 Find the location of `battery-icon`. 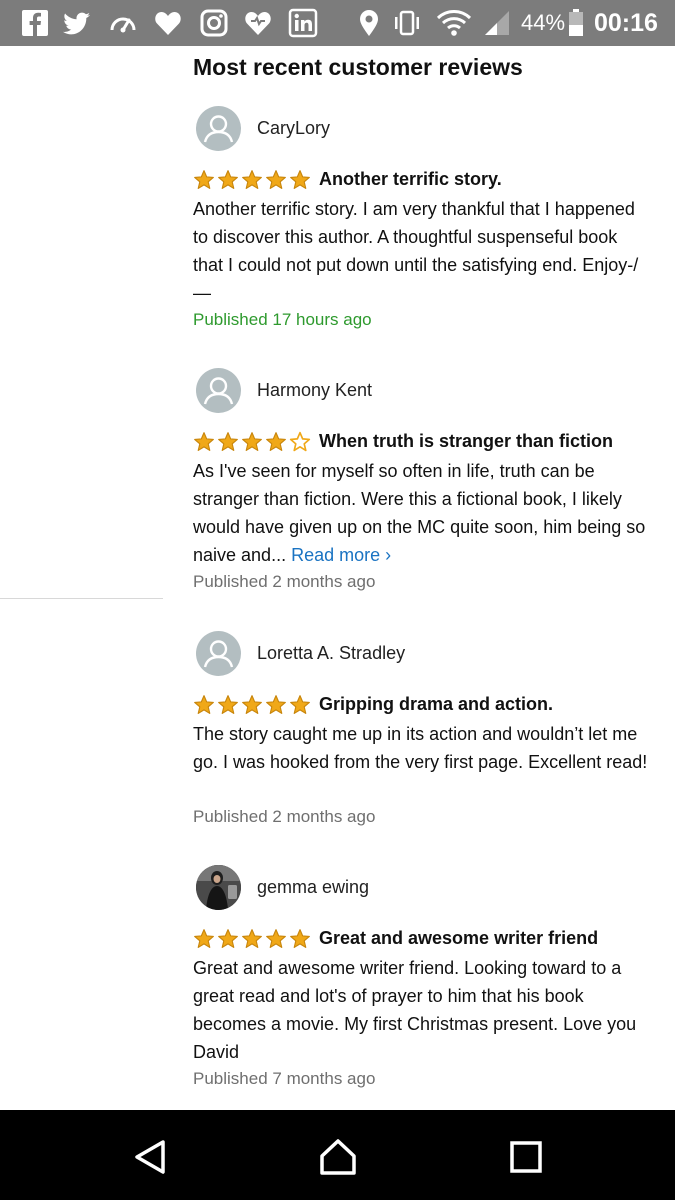

battery-icon is located at coordinates (576, 22).